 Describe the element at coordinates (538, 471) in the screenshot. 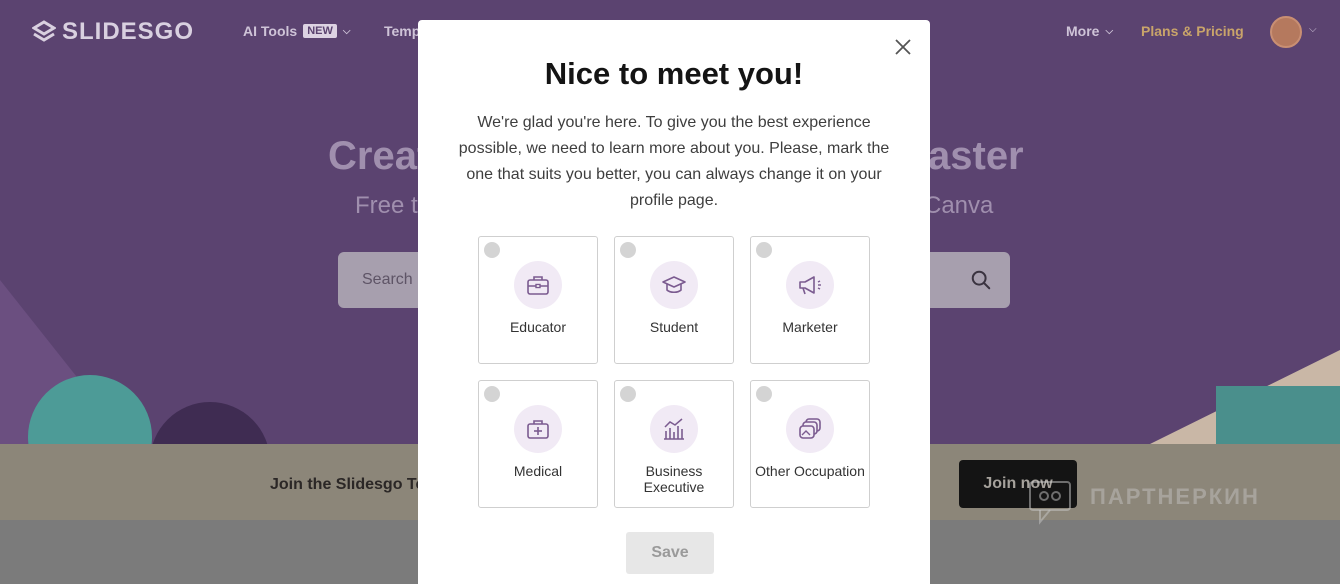

I see `option-label: Medical` at that location.